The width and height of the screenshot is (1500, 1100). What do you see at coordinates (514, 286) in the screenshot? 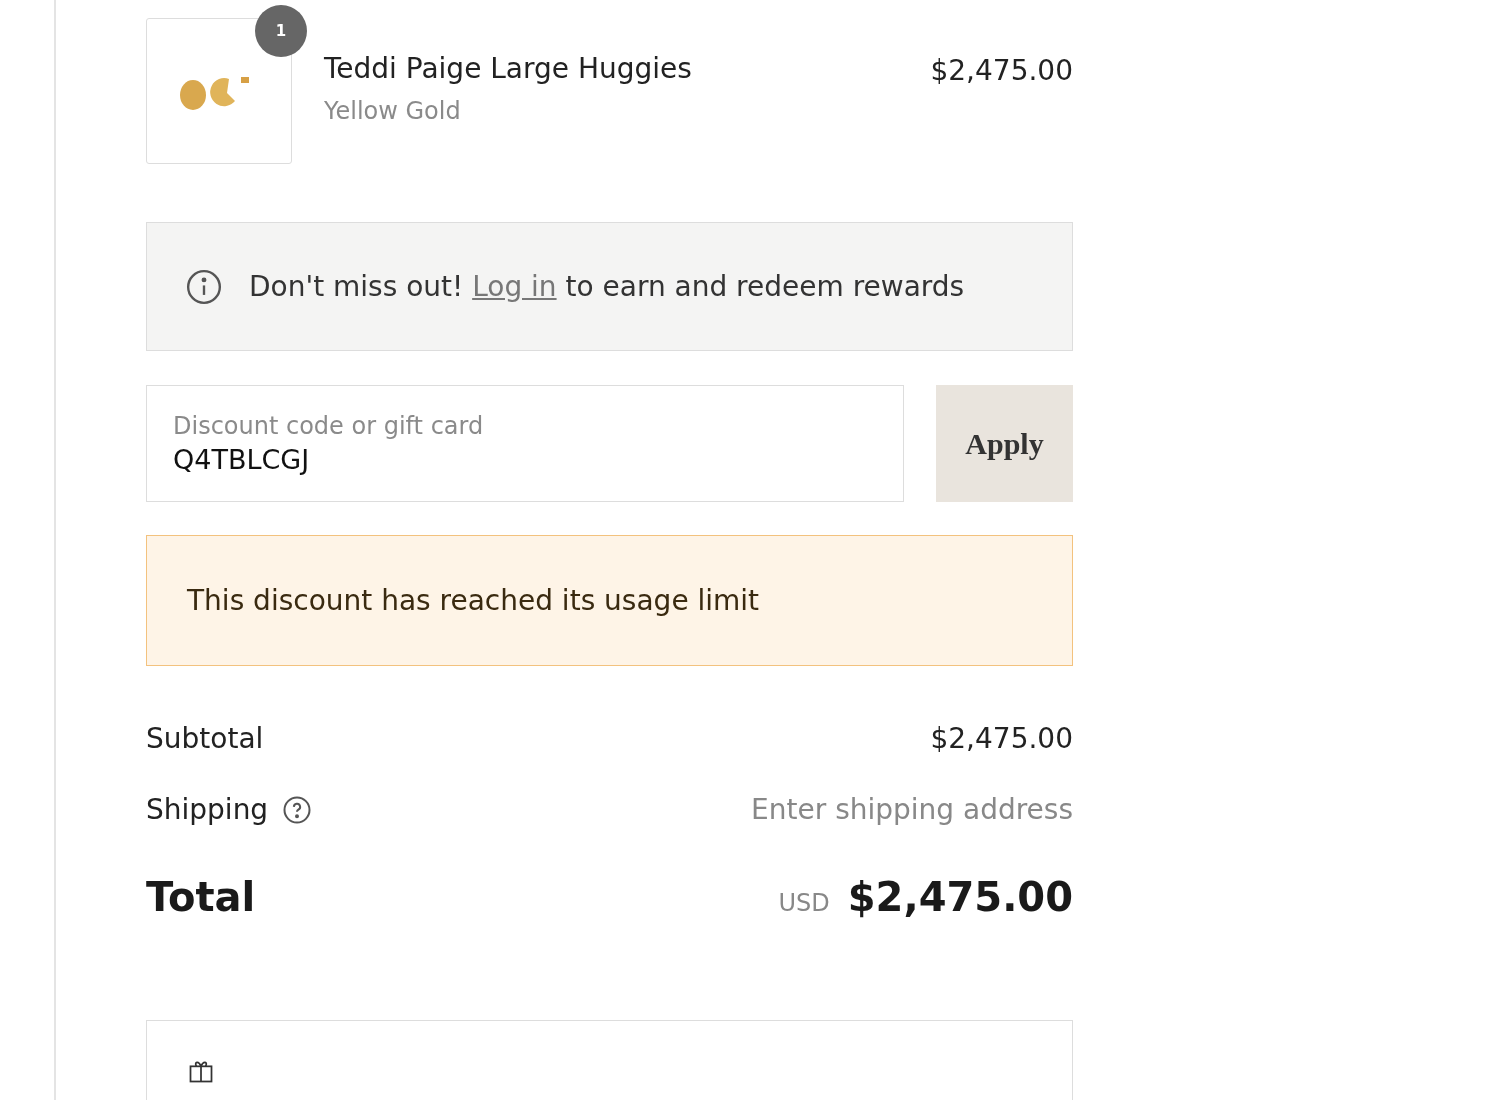
I see `login-link: Log in` at bounding box center [514, 286].